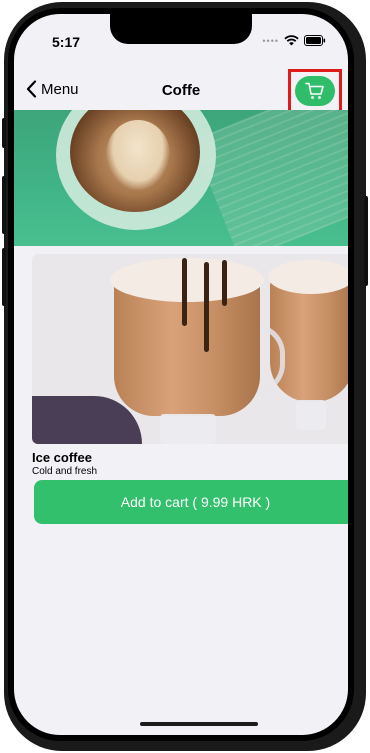 This screenshot has height=753, width=370. I want to click on notch, so click(181, 29).